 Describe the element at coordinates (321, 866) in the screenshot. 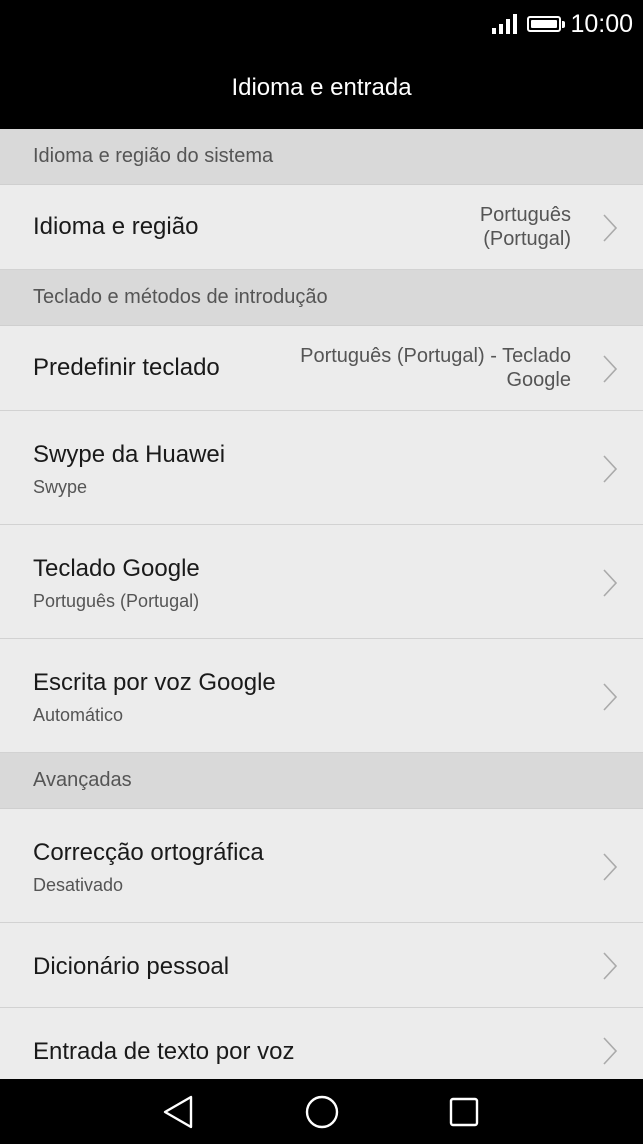

I see `setting-spell-check: Correcção ortográfica Desativado` at that location.